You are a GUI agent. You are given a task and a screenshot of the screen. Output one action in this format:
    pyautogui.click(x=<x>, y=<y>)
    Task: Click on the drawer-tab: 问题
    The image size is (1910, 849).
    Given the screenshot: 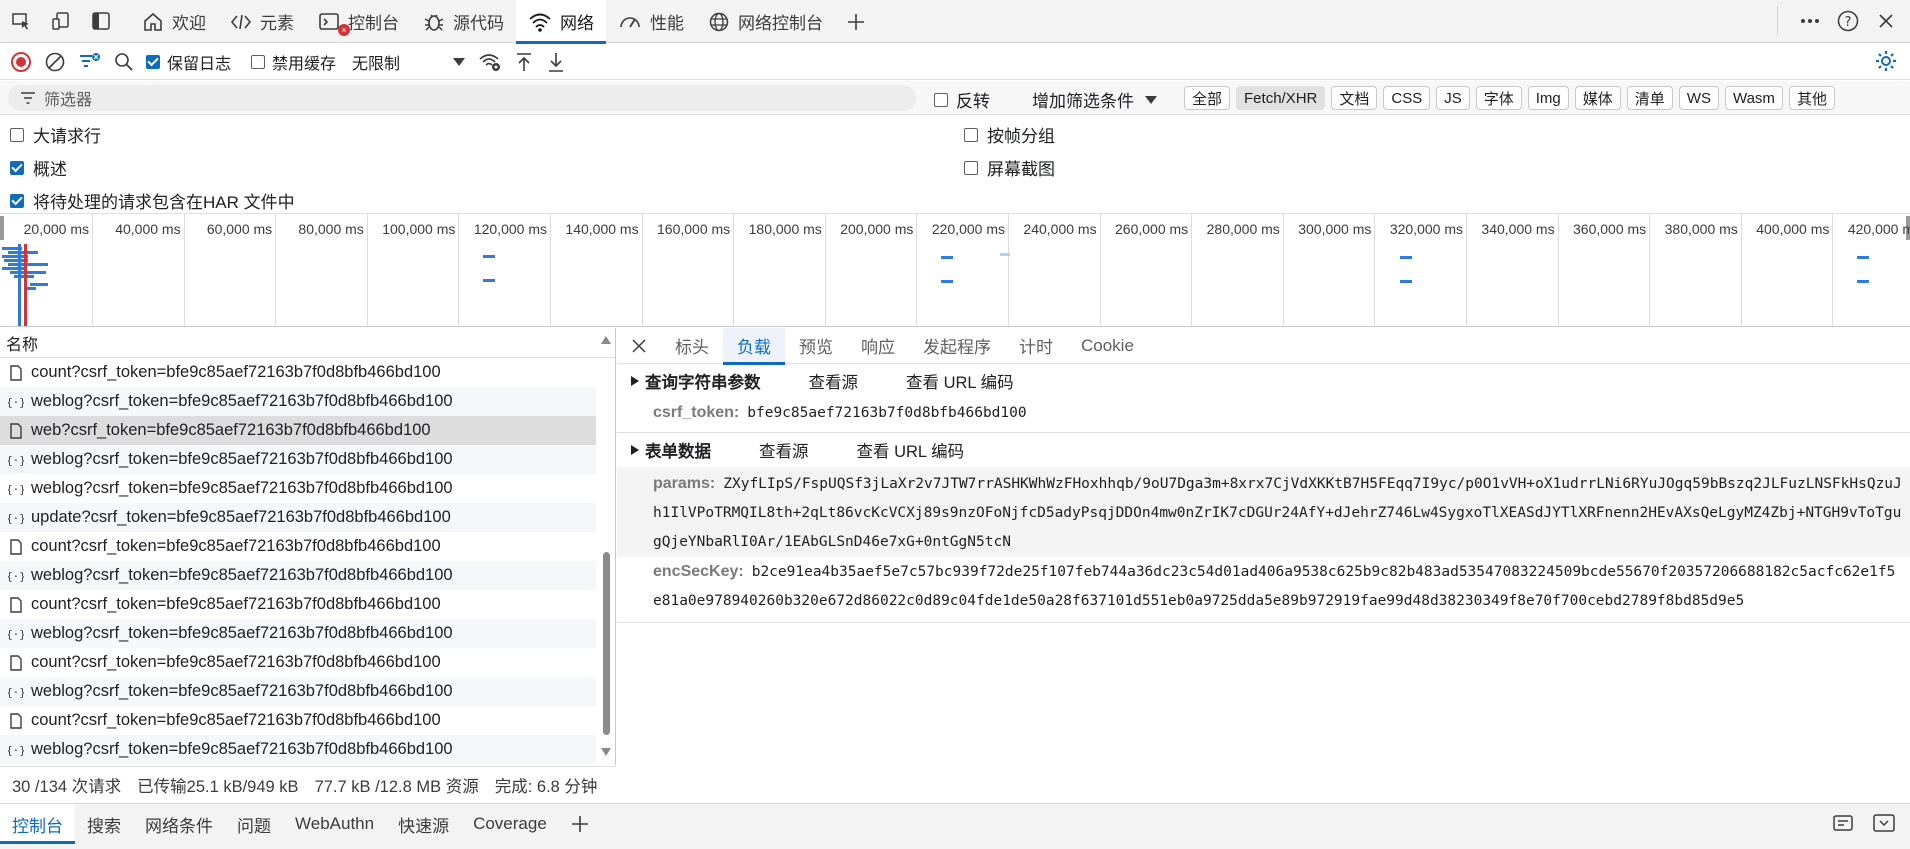 What is the action you would take?
    pyautogui.click(x=254, y=824)
    